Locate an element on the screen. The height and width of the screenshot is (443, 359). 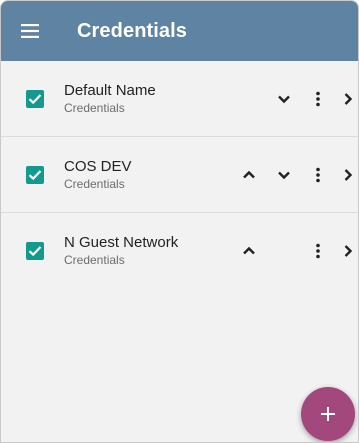
credential-text: N Guest Network Credentials is located at coordinates (121, 251).